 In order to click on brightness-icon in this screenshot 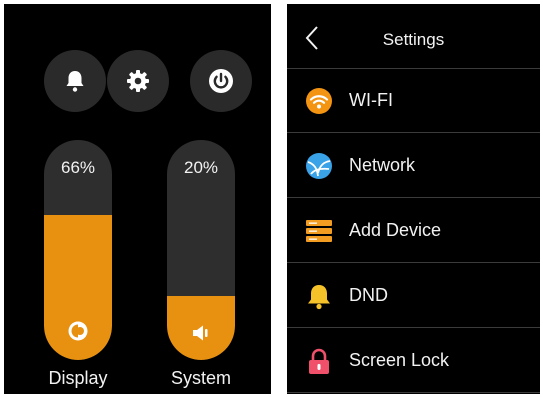, I will do `click(78, 331)`.